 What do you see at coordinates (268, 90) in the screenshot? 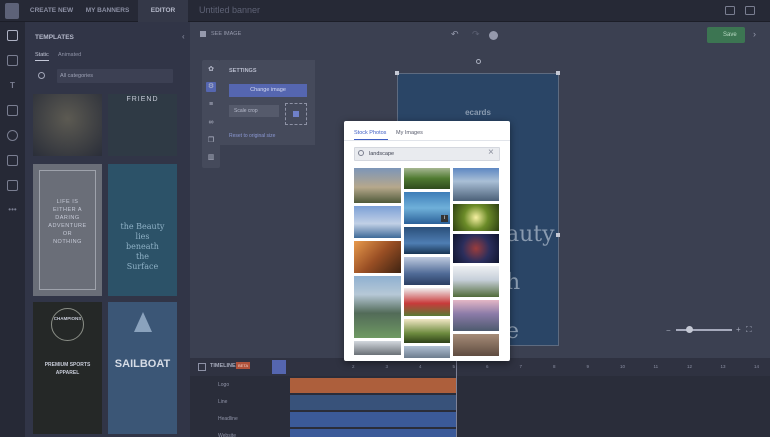
I see `change-image-button: Change image` at bounding box center [268, 90].